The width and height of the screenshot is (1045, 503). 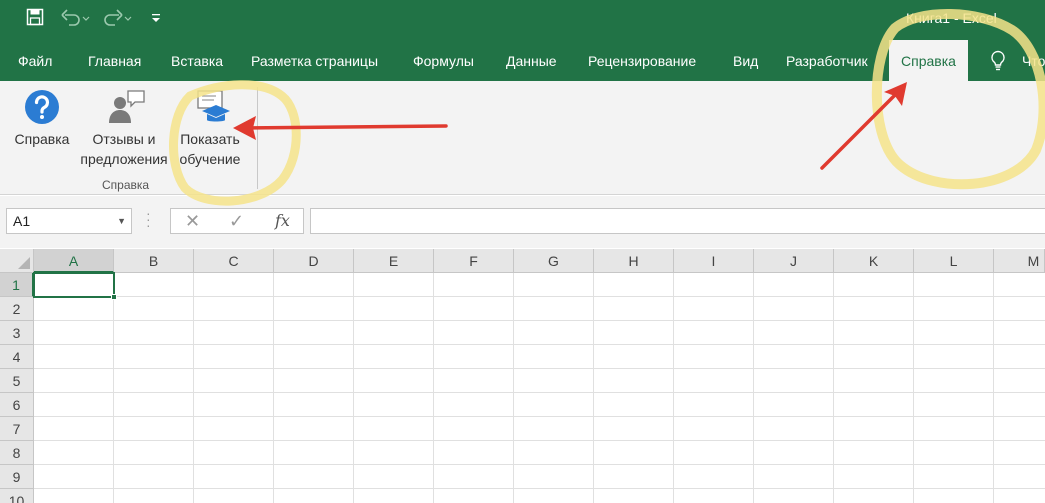 I want to click on training-graduation-cap-icon, so click(x=211, y=107).